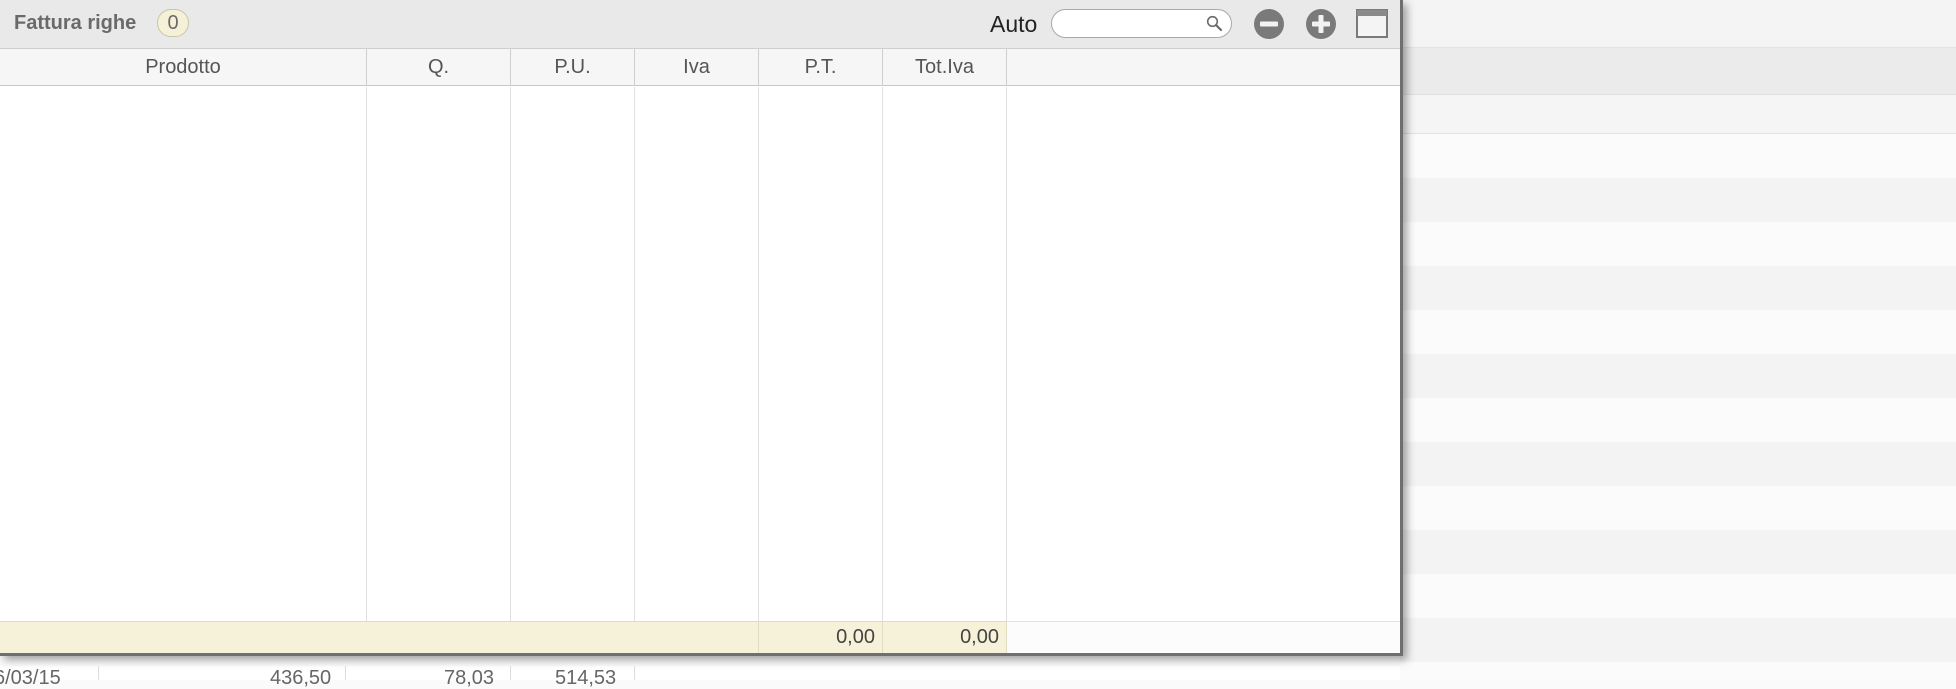 This screenshot has height=689, width=1956. What do you see at coordinates (1203, 67) in the screenshot?
I see `column-header-spacer` at bounding box center [1203, 67].